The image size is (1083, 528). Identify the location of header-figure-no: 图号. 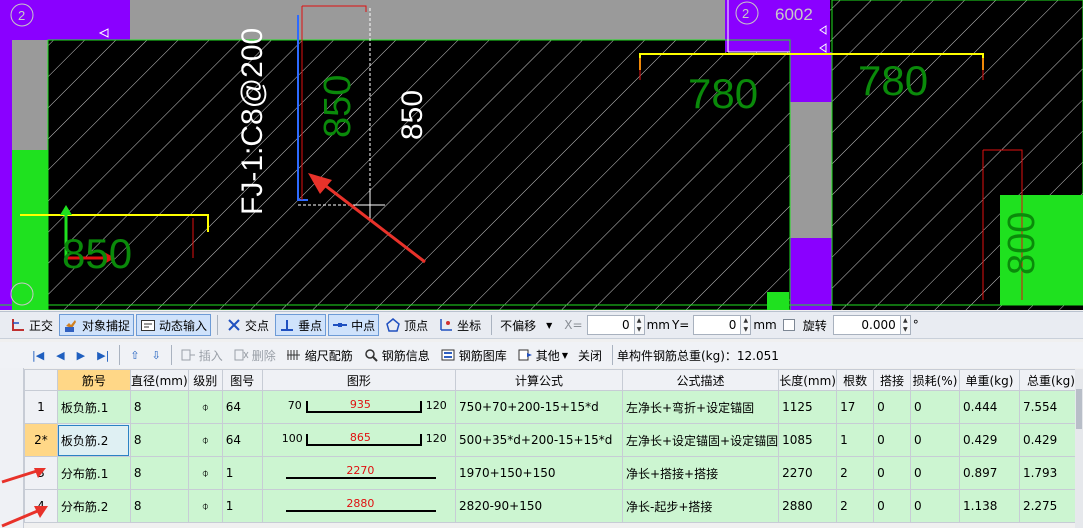
(242, 380).